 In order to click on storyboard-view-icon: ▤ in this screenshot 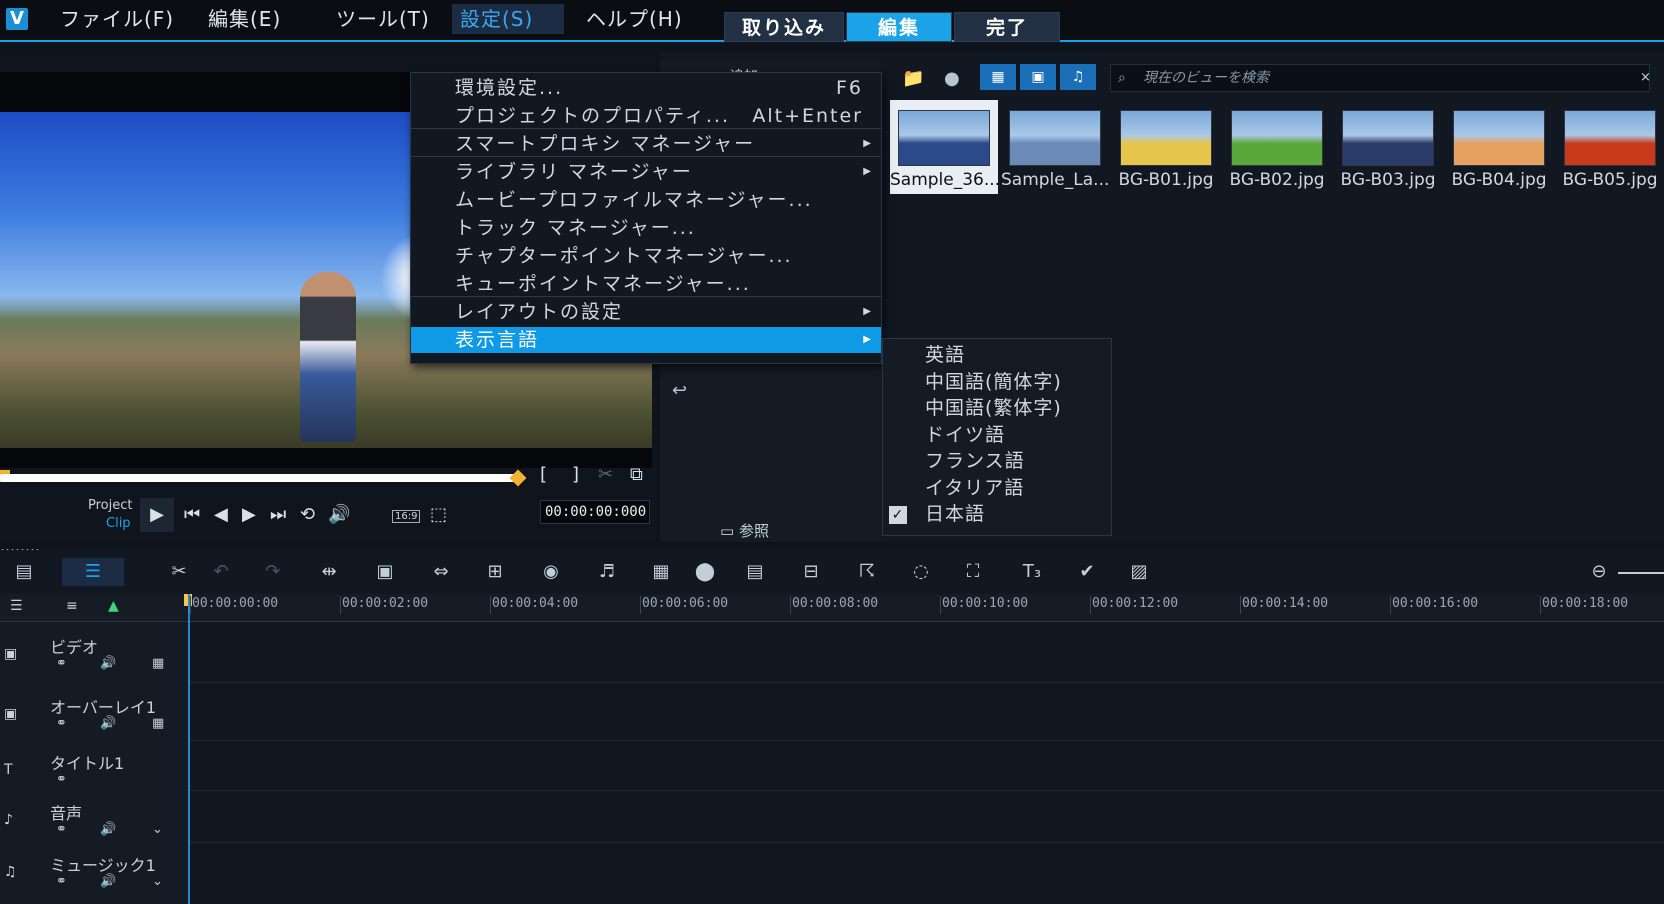, I will do `click(24, 572)`.